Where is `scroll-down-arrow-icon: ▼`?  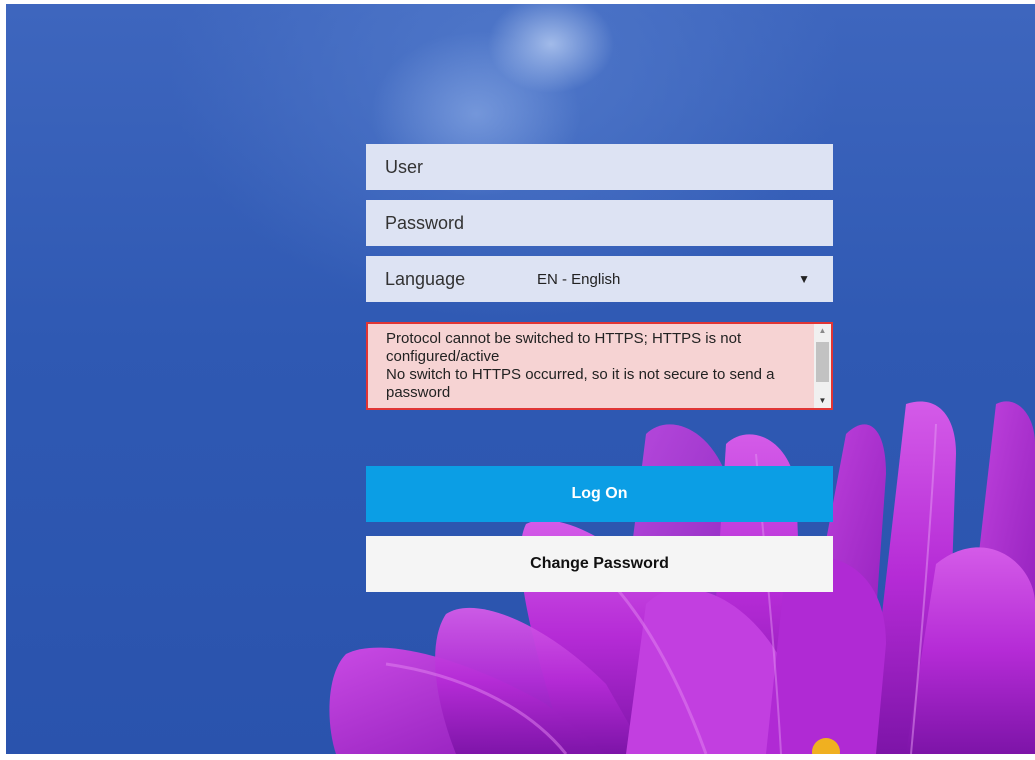 scroll-down-arrow-icon: ▼ is located at coordinates (822, 401).